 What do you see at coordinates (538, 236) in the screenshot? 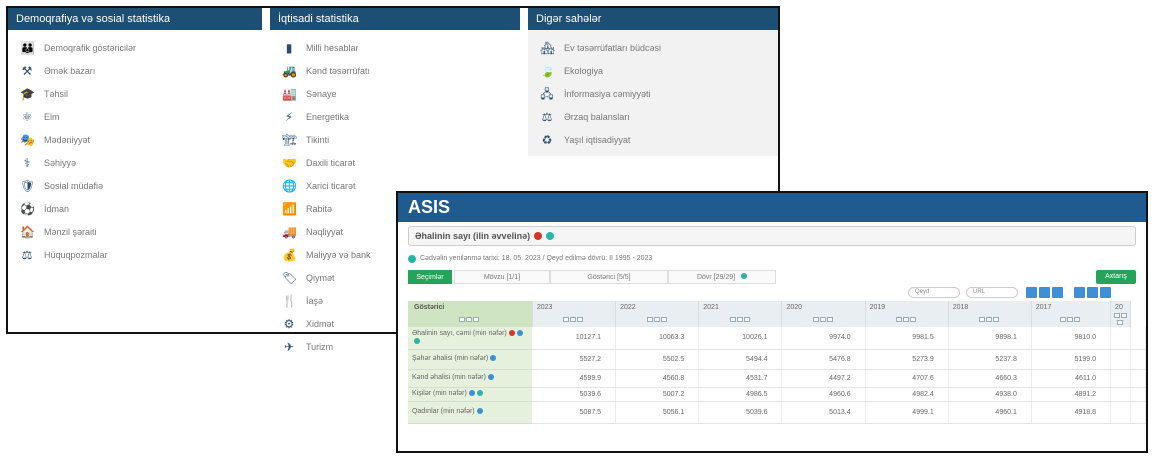
I see `info-icon` at bounding box center [538, 236].